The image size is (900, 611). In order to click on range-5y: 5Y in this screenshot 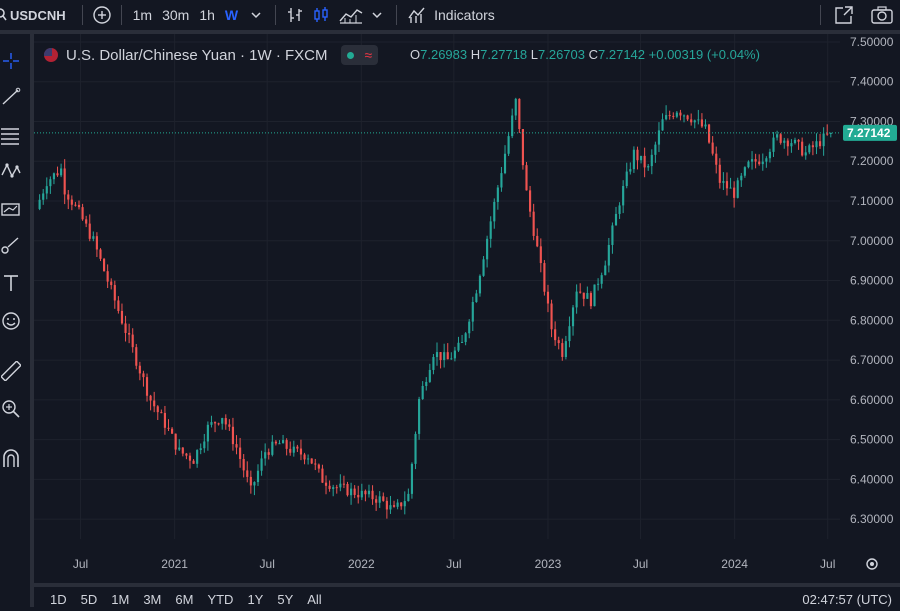, I will do `click(285, 599)`.